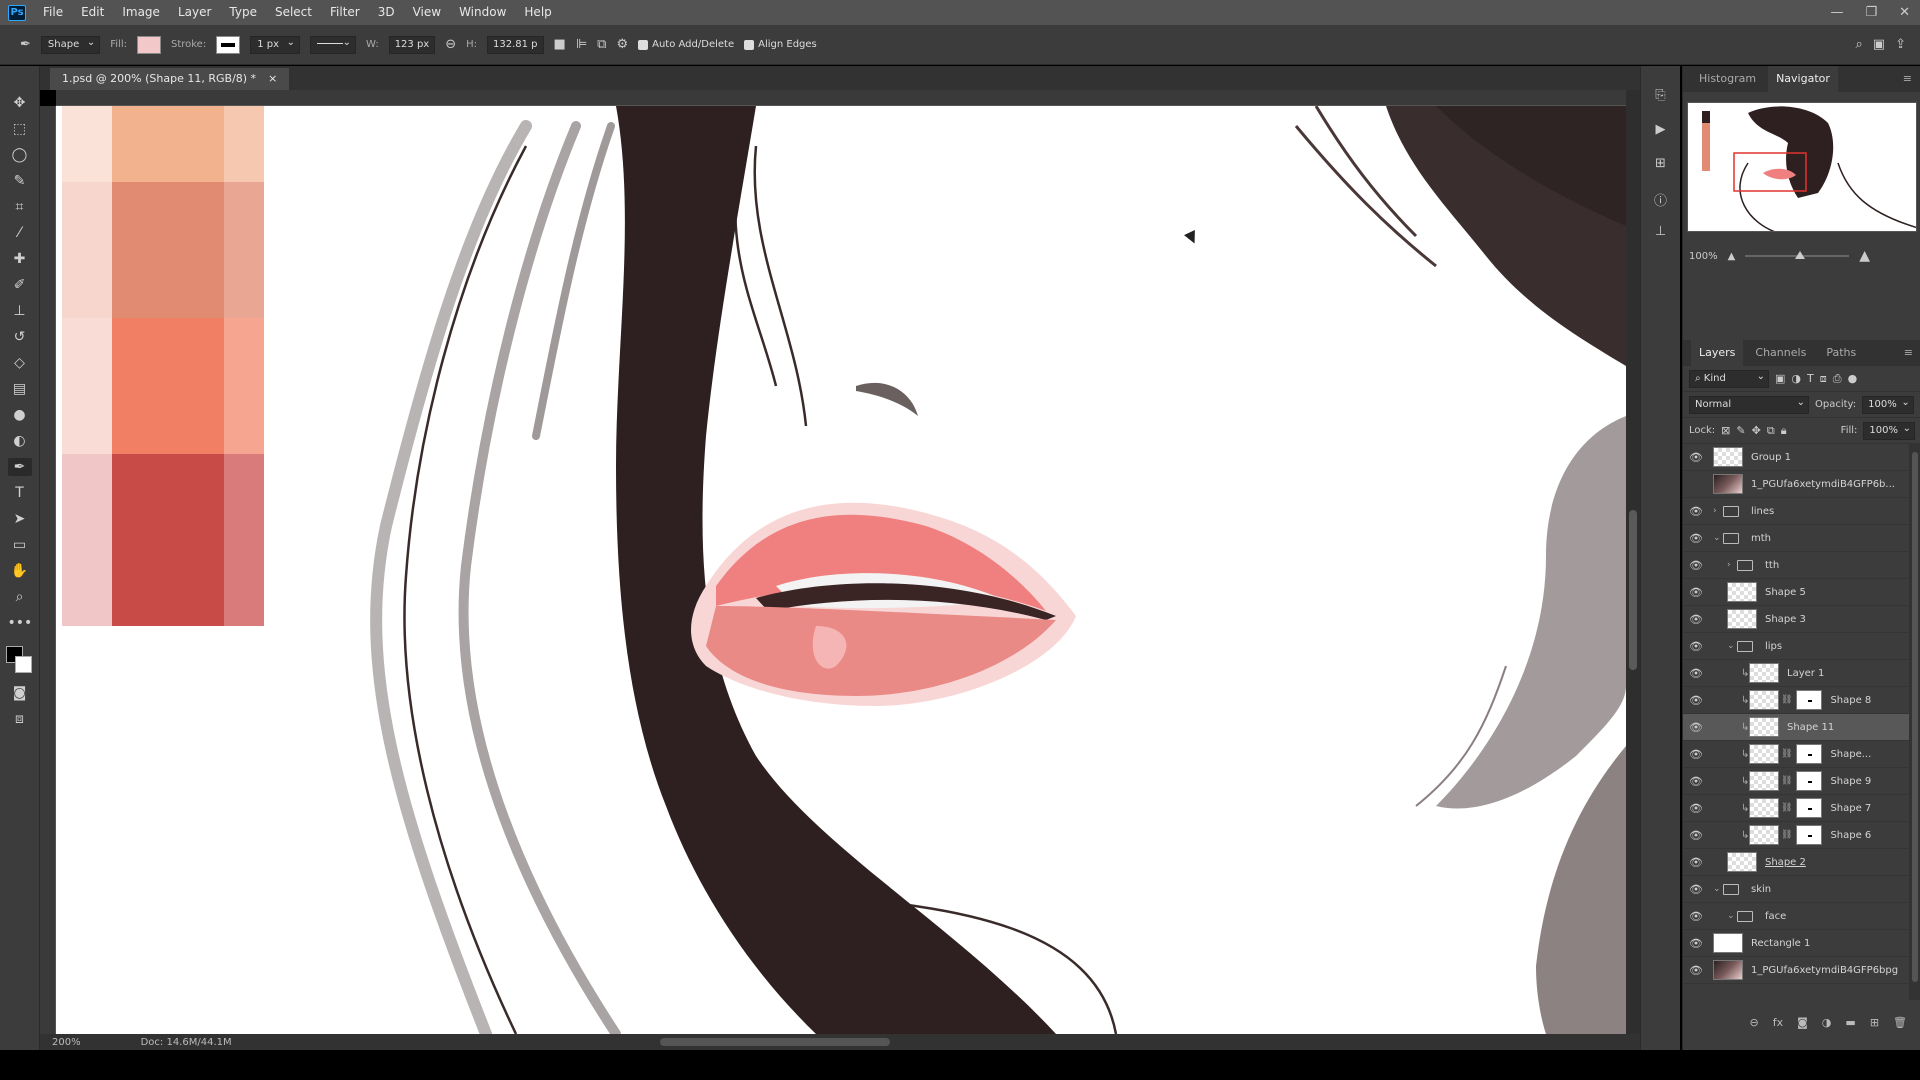 Image resolution: width=1920 pixels, height=1080 pixels. I want to click on lock-transparency-icon: ⊠, so click(1725, 430).